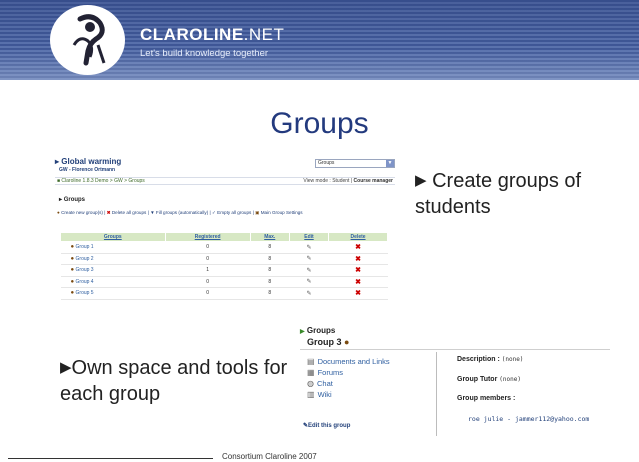  I want to click on empty-groups-link: Empty all groups, so click(234, 212).